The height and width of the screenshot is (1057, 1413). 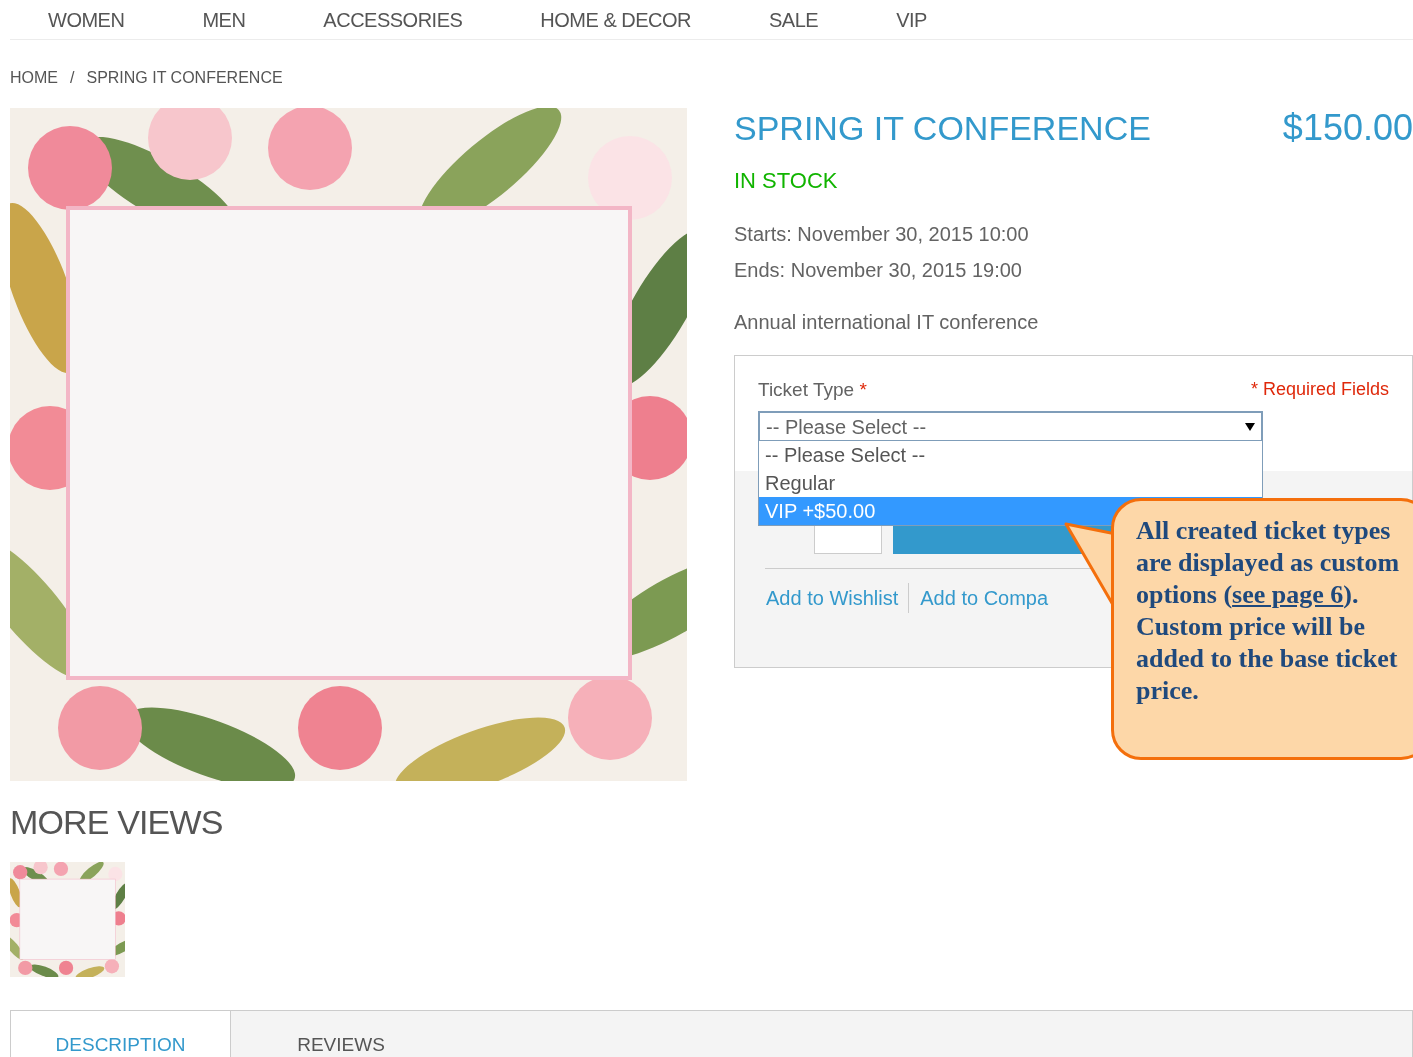 I want to click on start-date: Starts: November 30, 2015 10:00, so click(x=882, y=234).